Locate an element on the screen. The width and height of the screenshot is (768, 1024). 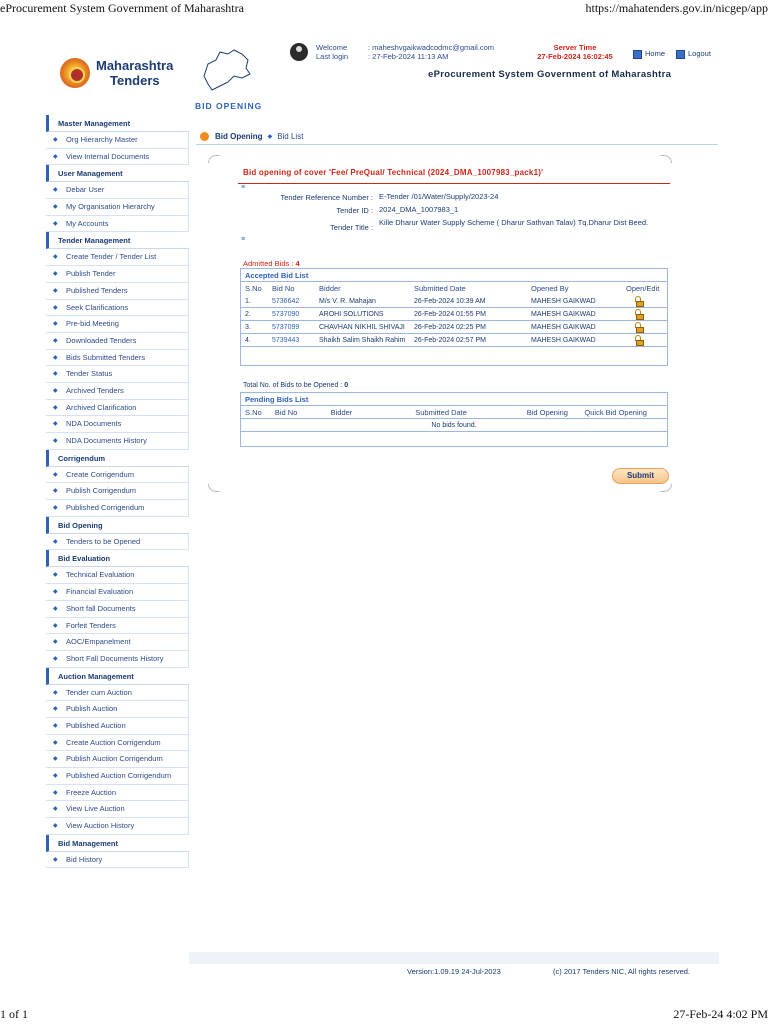
sidebar-item: ◆ Debar User is located at coordinates (117, 191).